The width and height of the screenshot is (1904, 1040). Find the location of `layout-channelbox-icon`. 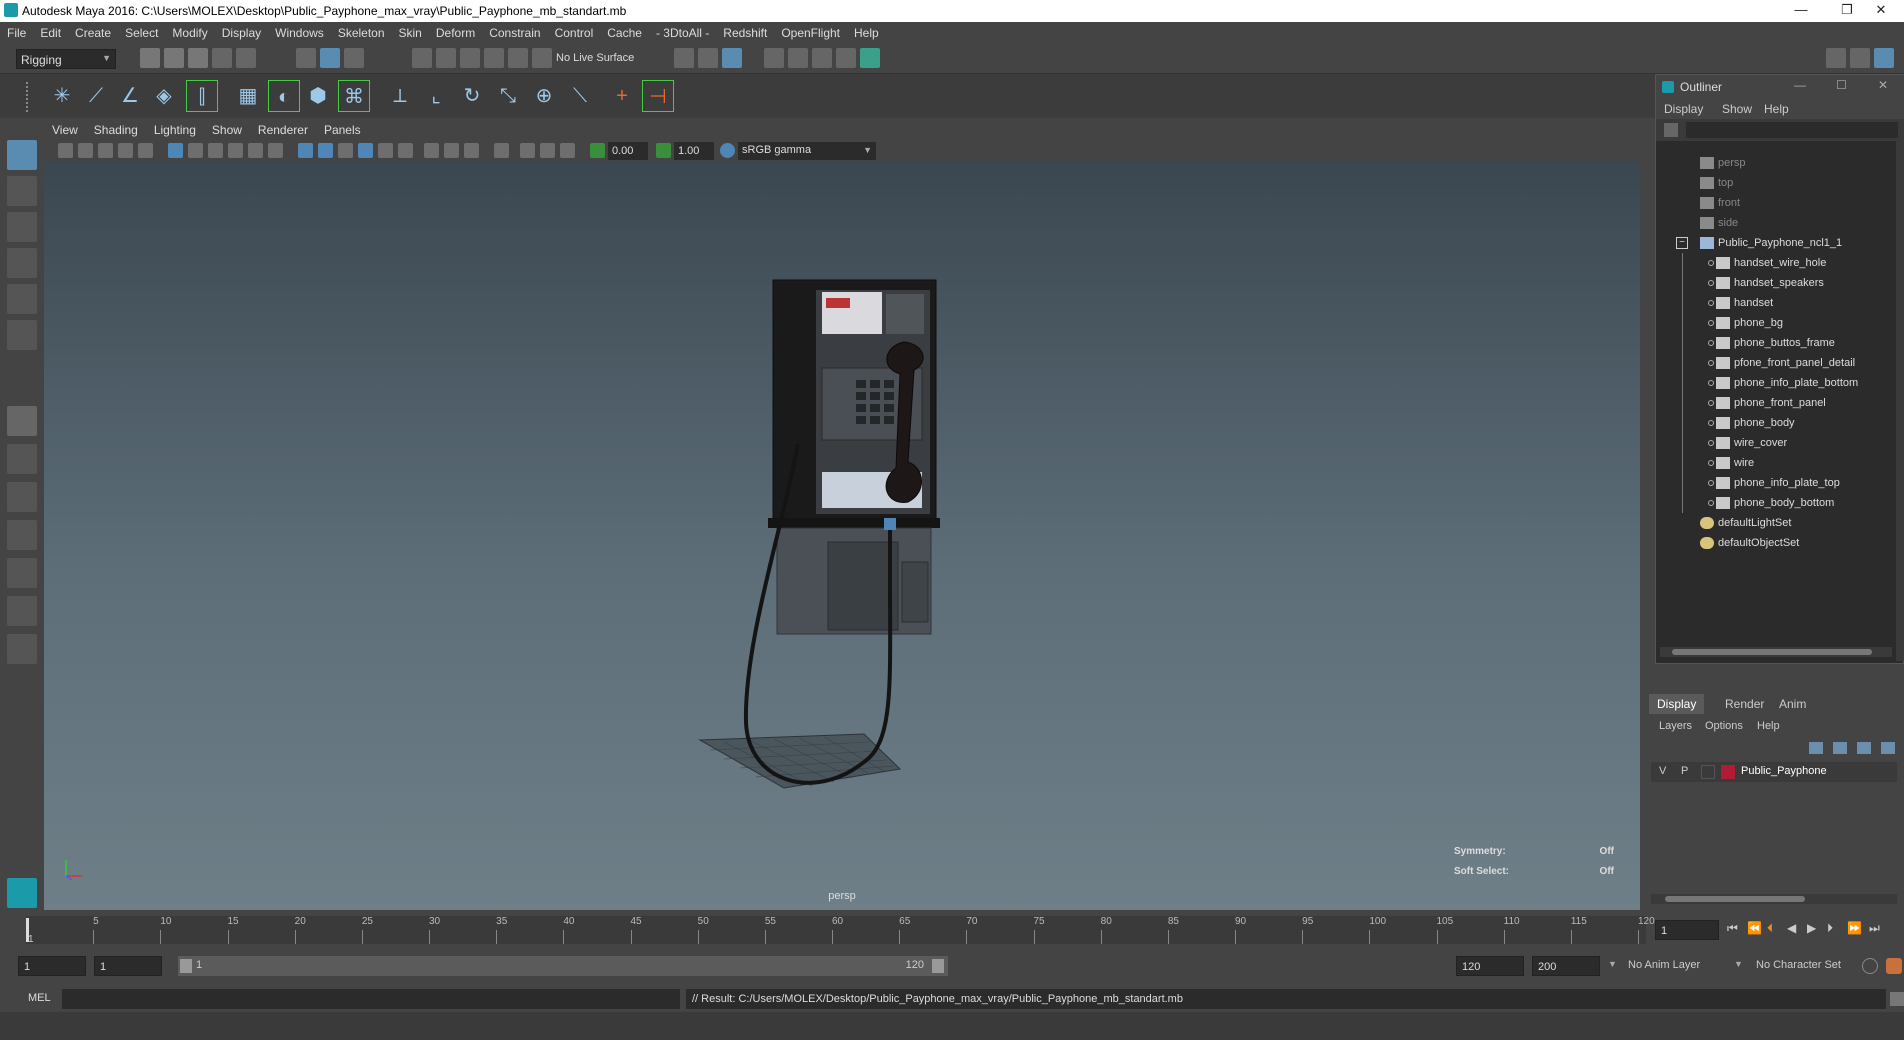

layout-channelbox-icon is located at coordinates (1836, 58).